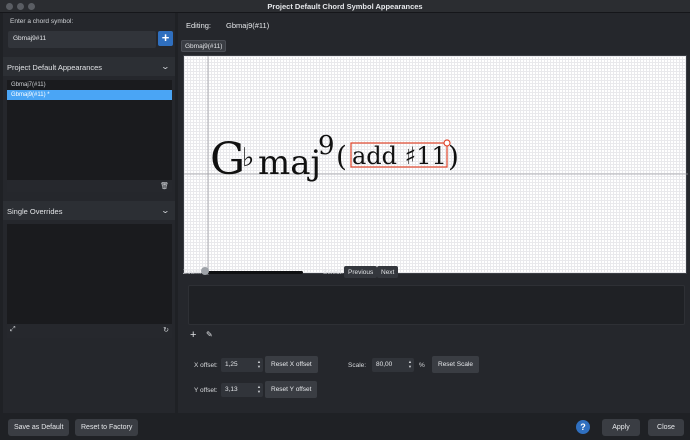  I want to click on tab-chord: Gbmaj9(#11), so click(204, 46).